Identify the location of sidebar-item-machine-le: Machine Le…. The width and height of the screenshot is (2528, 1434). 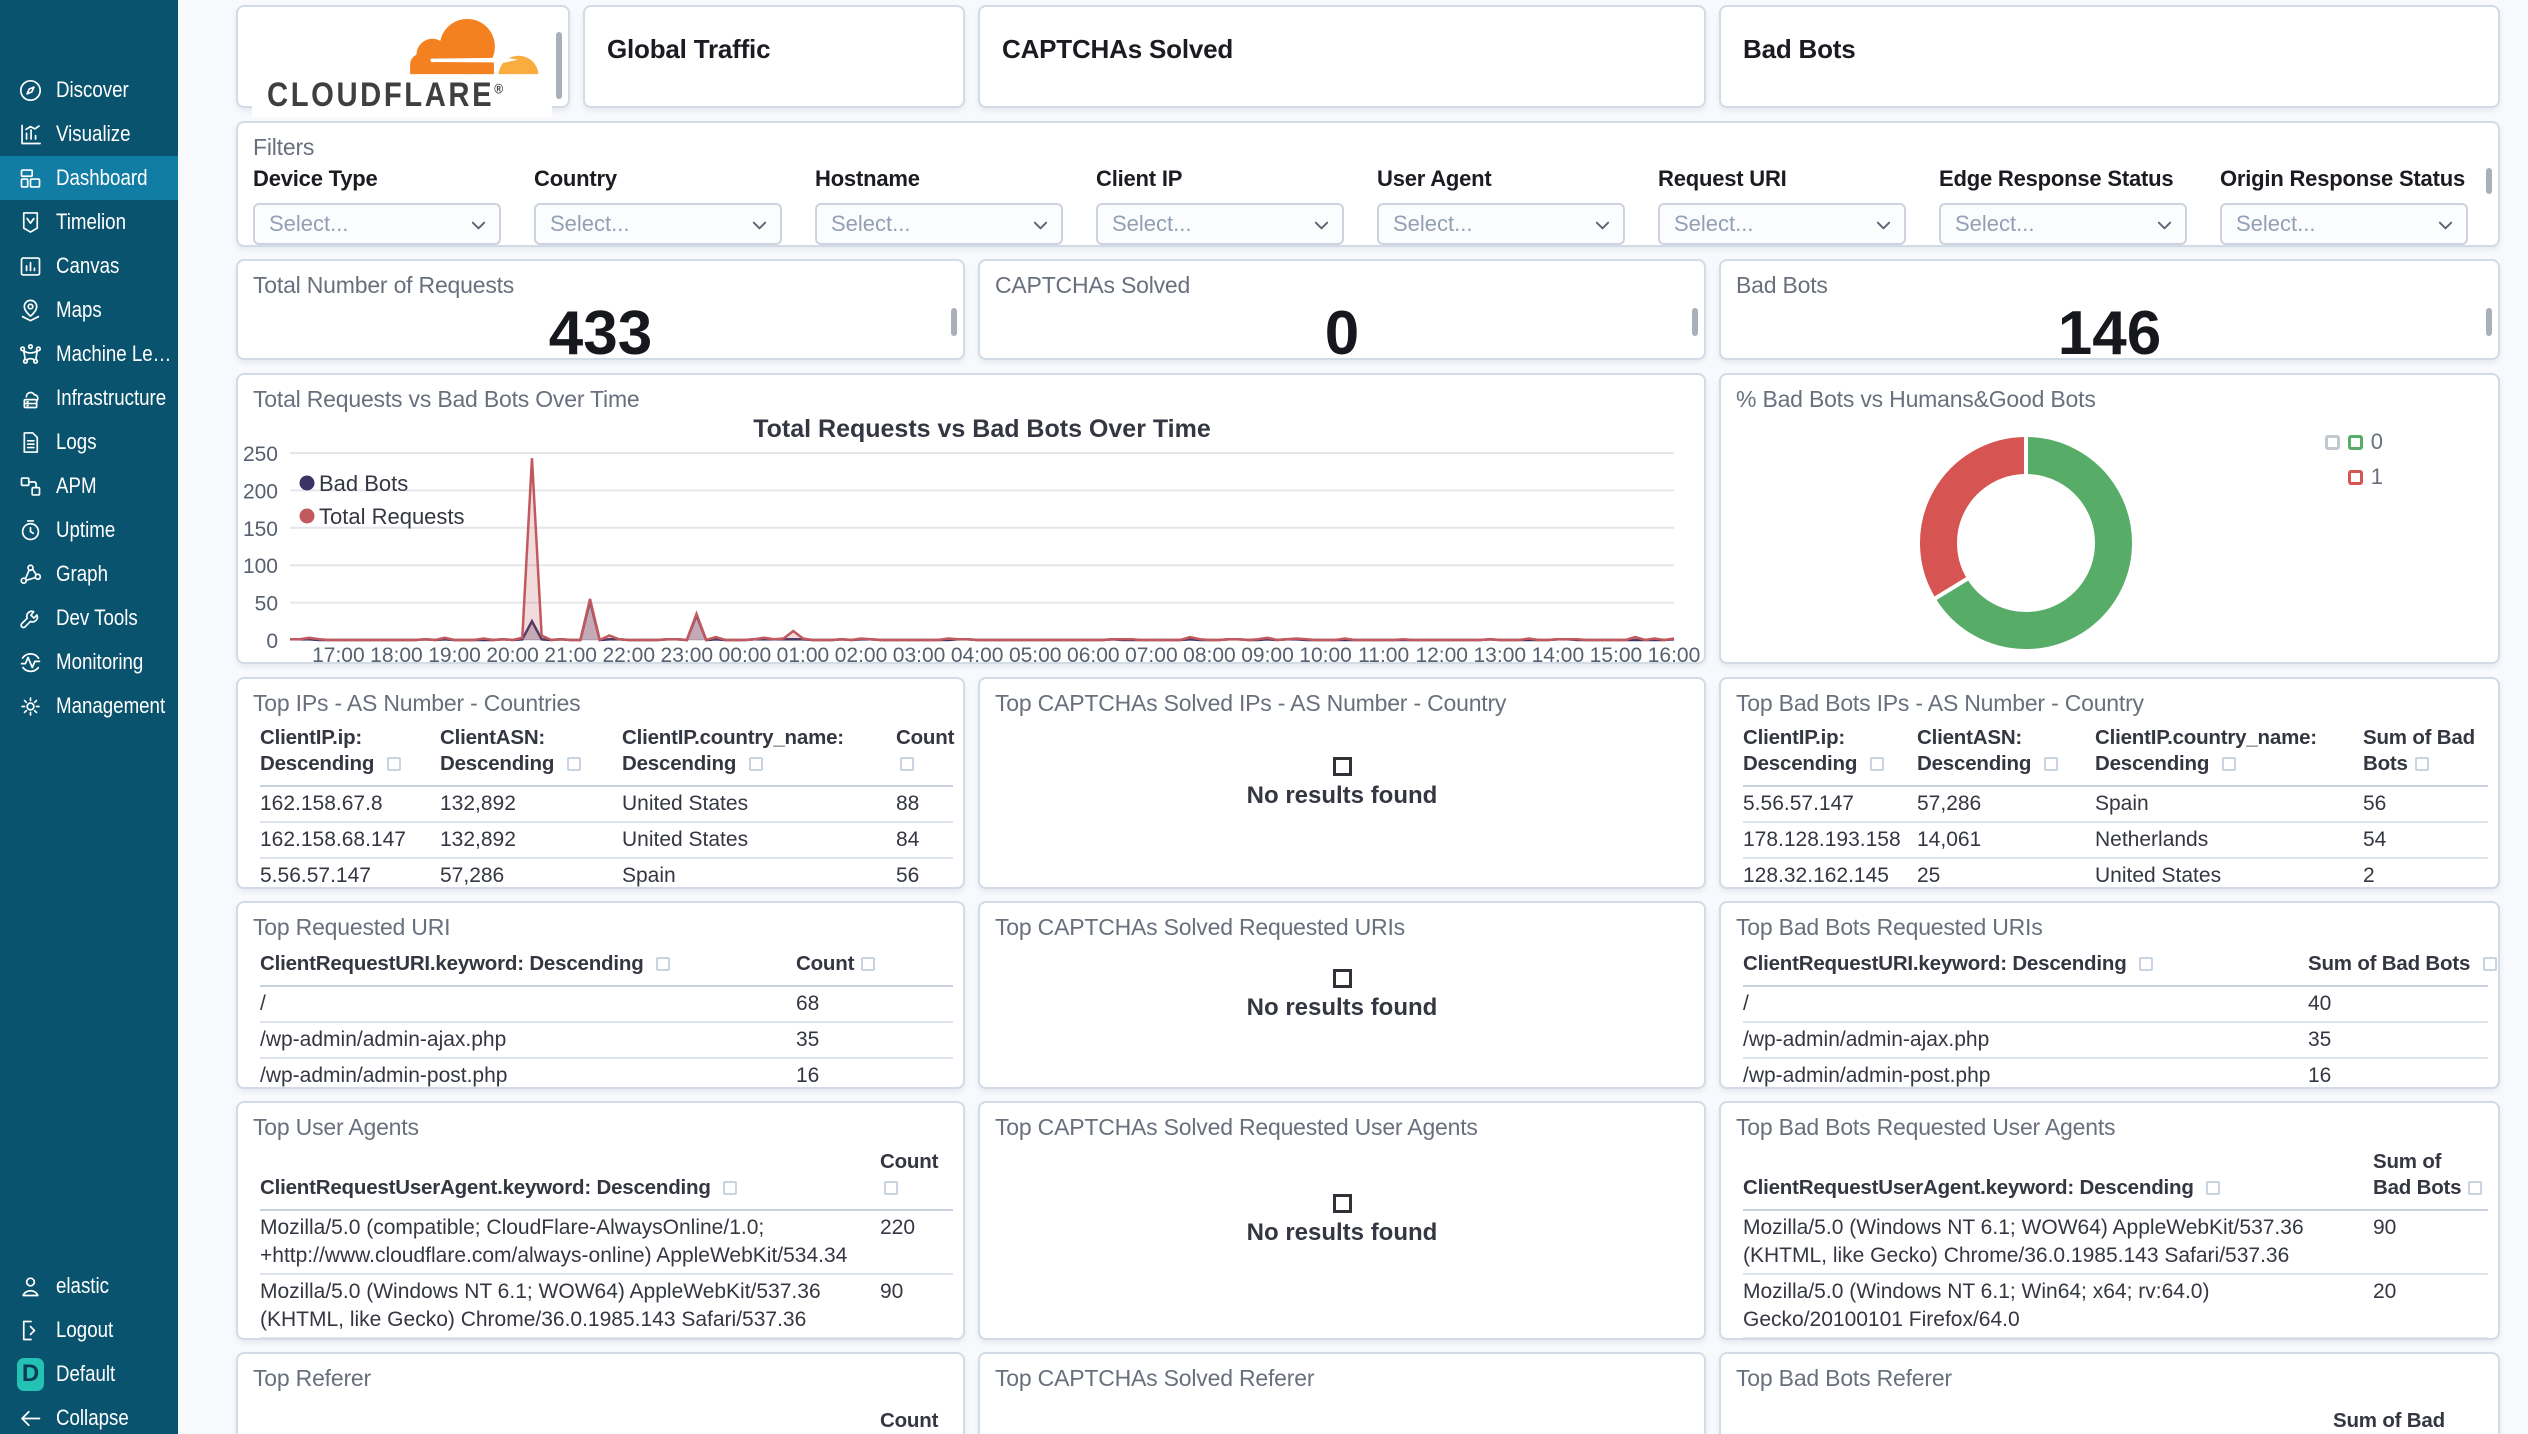
(89, 354).